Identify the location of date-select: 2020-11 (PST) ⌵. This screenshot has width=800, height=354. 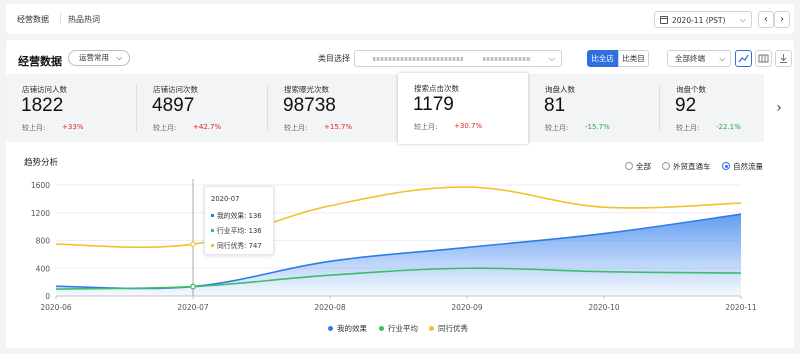
(703, 19).